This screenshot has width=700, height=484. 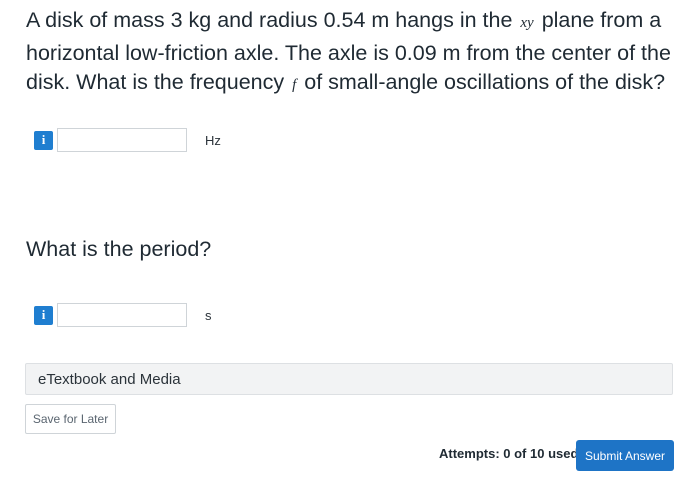 I want to click on save-for-later-button: Save for Later, so click(x=70, y=419).